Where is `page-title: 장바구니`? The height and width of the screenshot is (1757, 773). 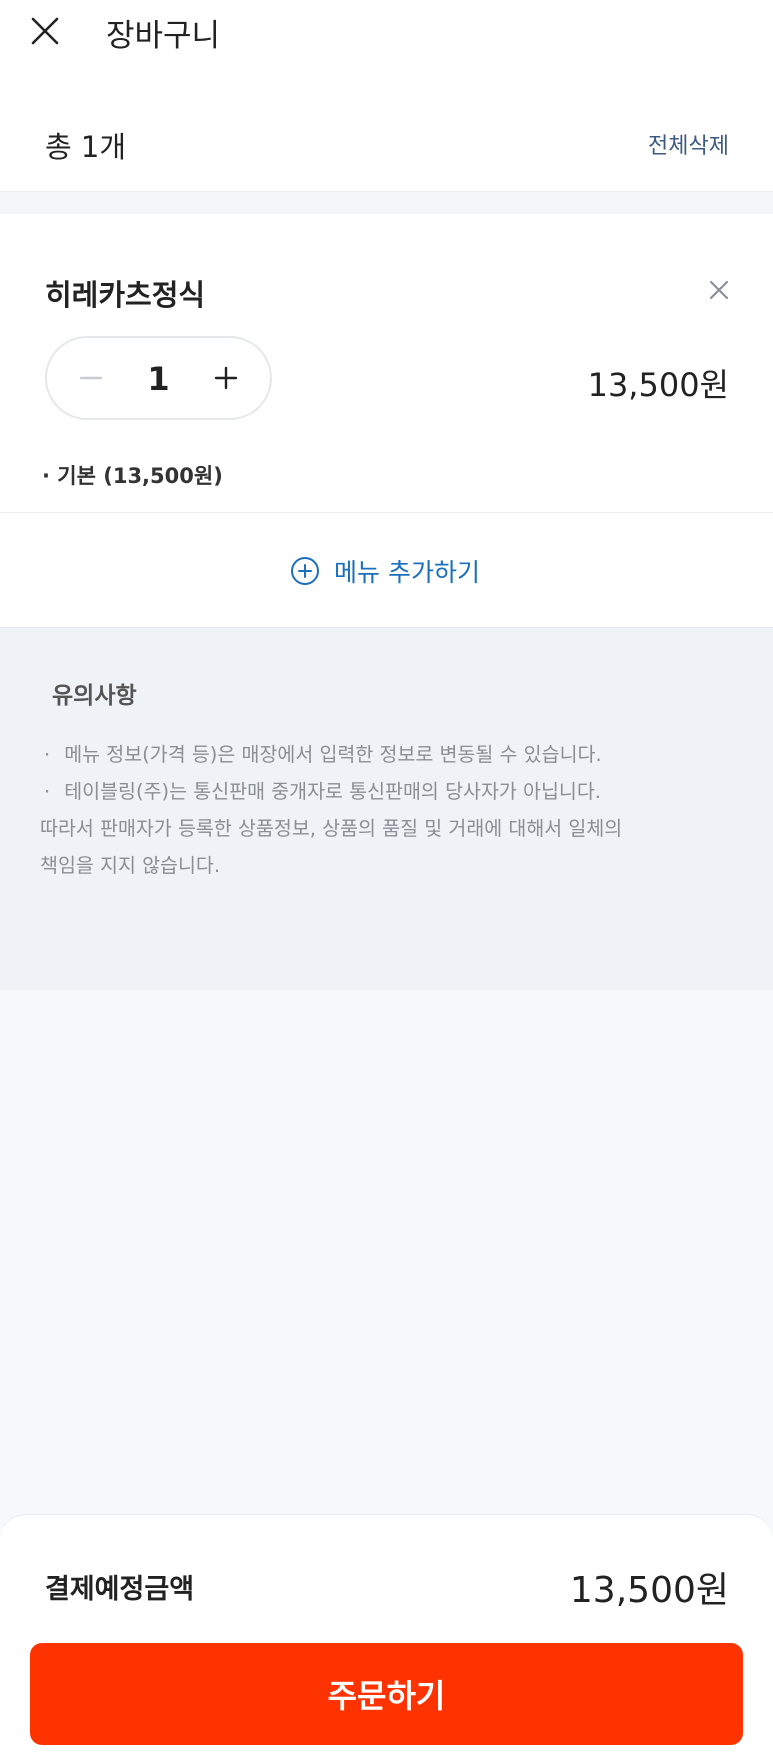 page-title: 장바구니 is located at coordinates (163, 36).